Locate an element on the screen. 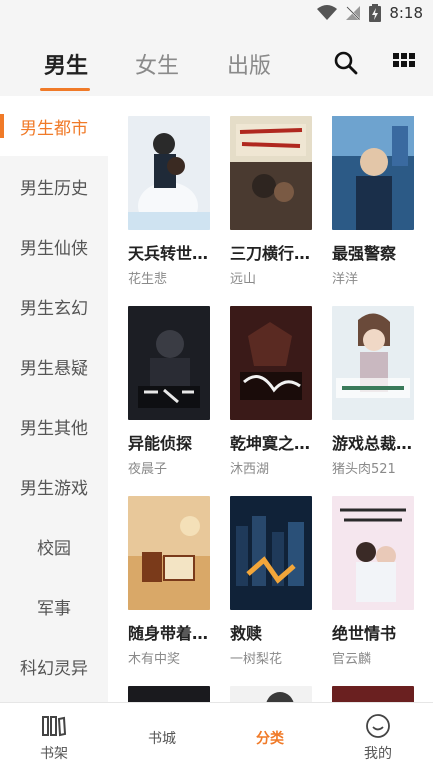 Image resolution: width=433 pixels, height=769 pixels. nav-label: 我的 is located at coordinates (378, 754).